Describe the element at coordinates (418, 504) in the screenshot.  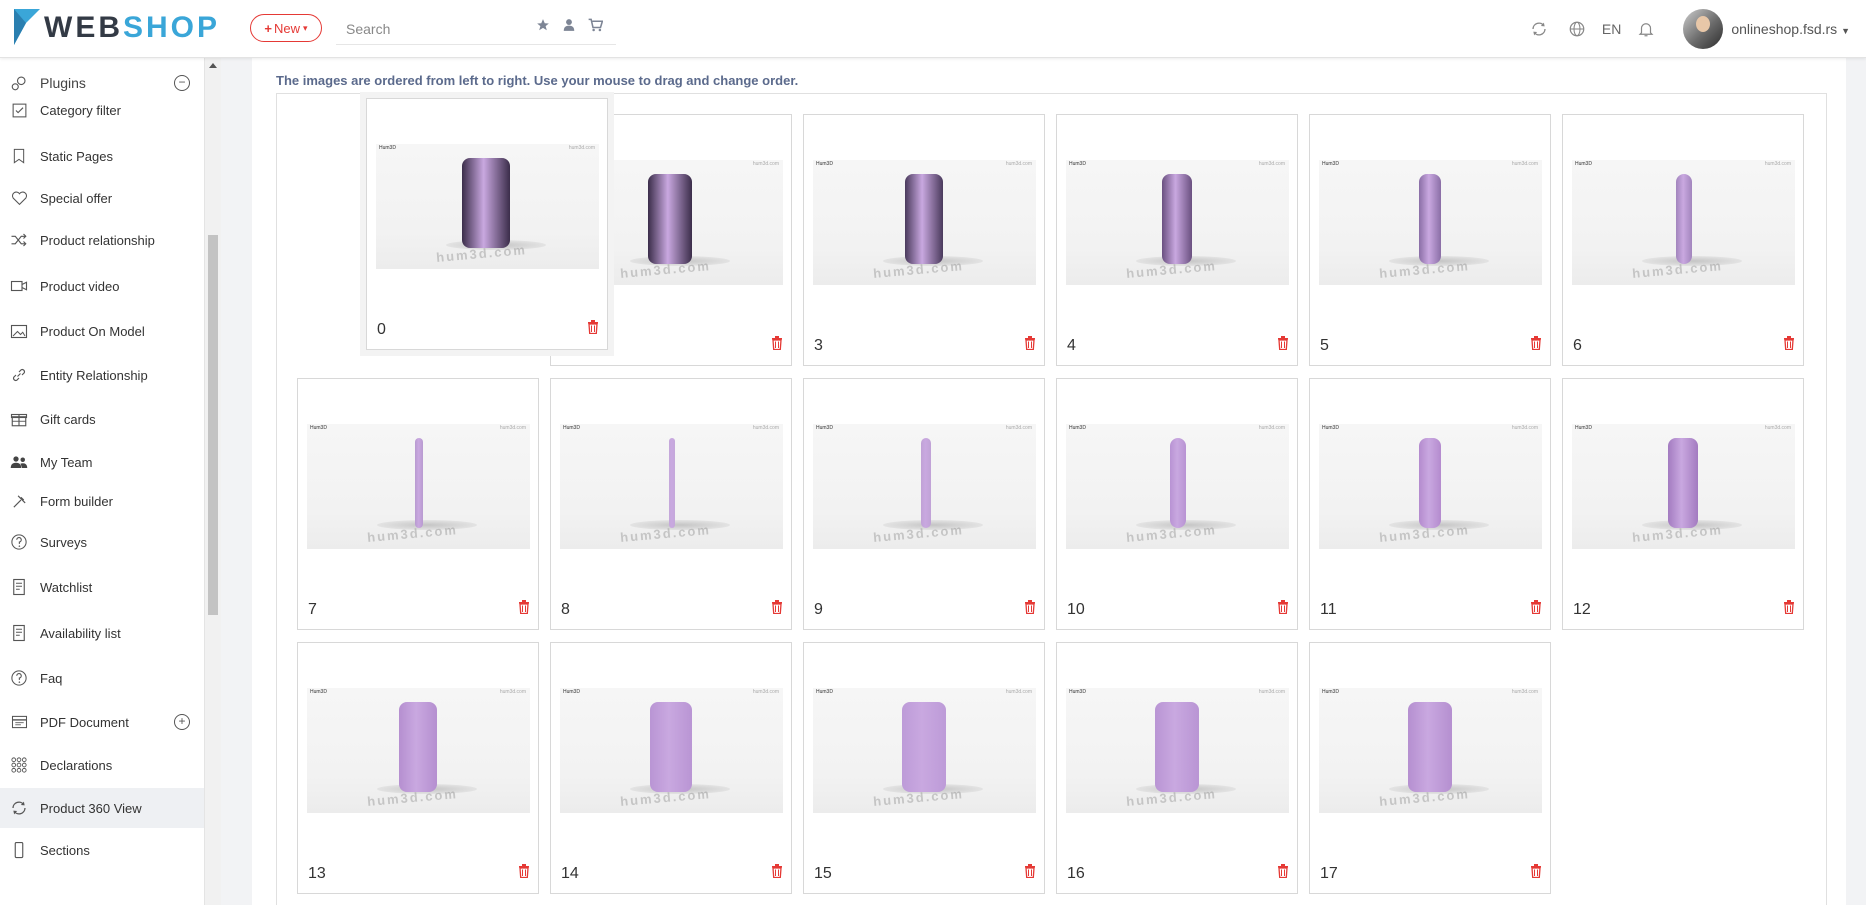
I see `image-card: Hum3D hum3d.com hum3d.com 7` at that location.